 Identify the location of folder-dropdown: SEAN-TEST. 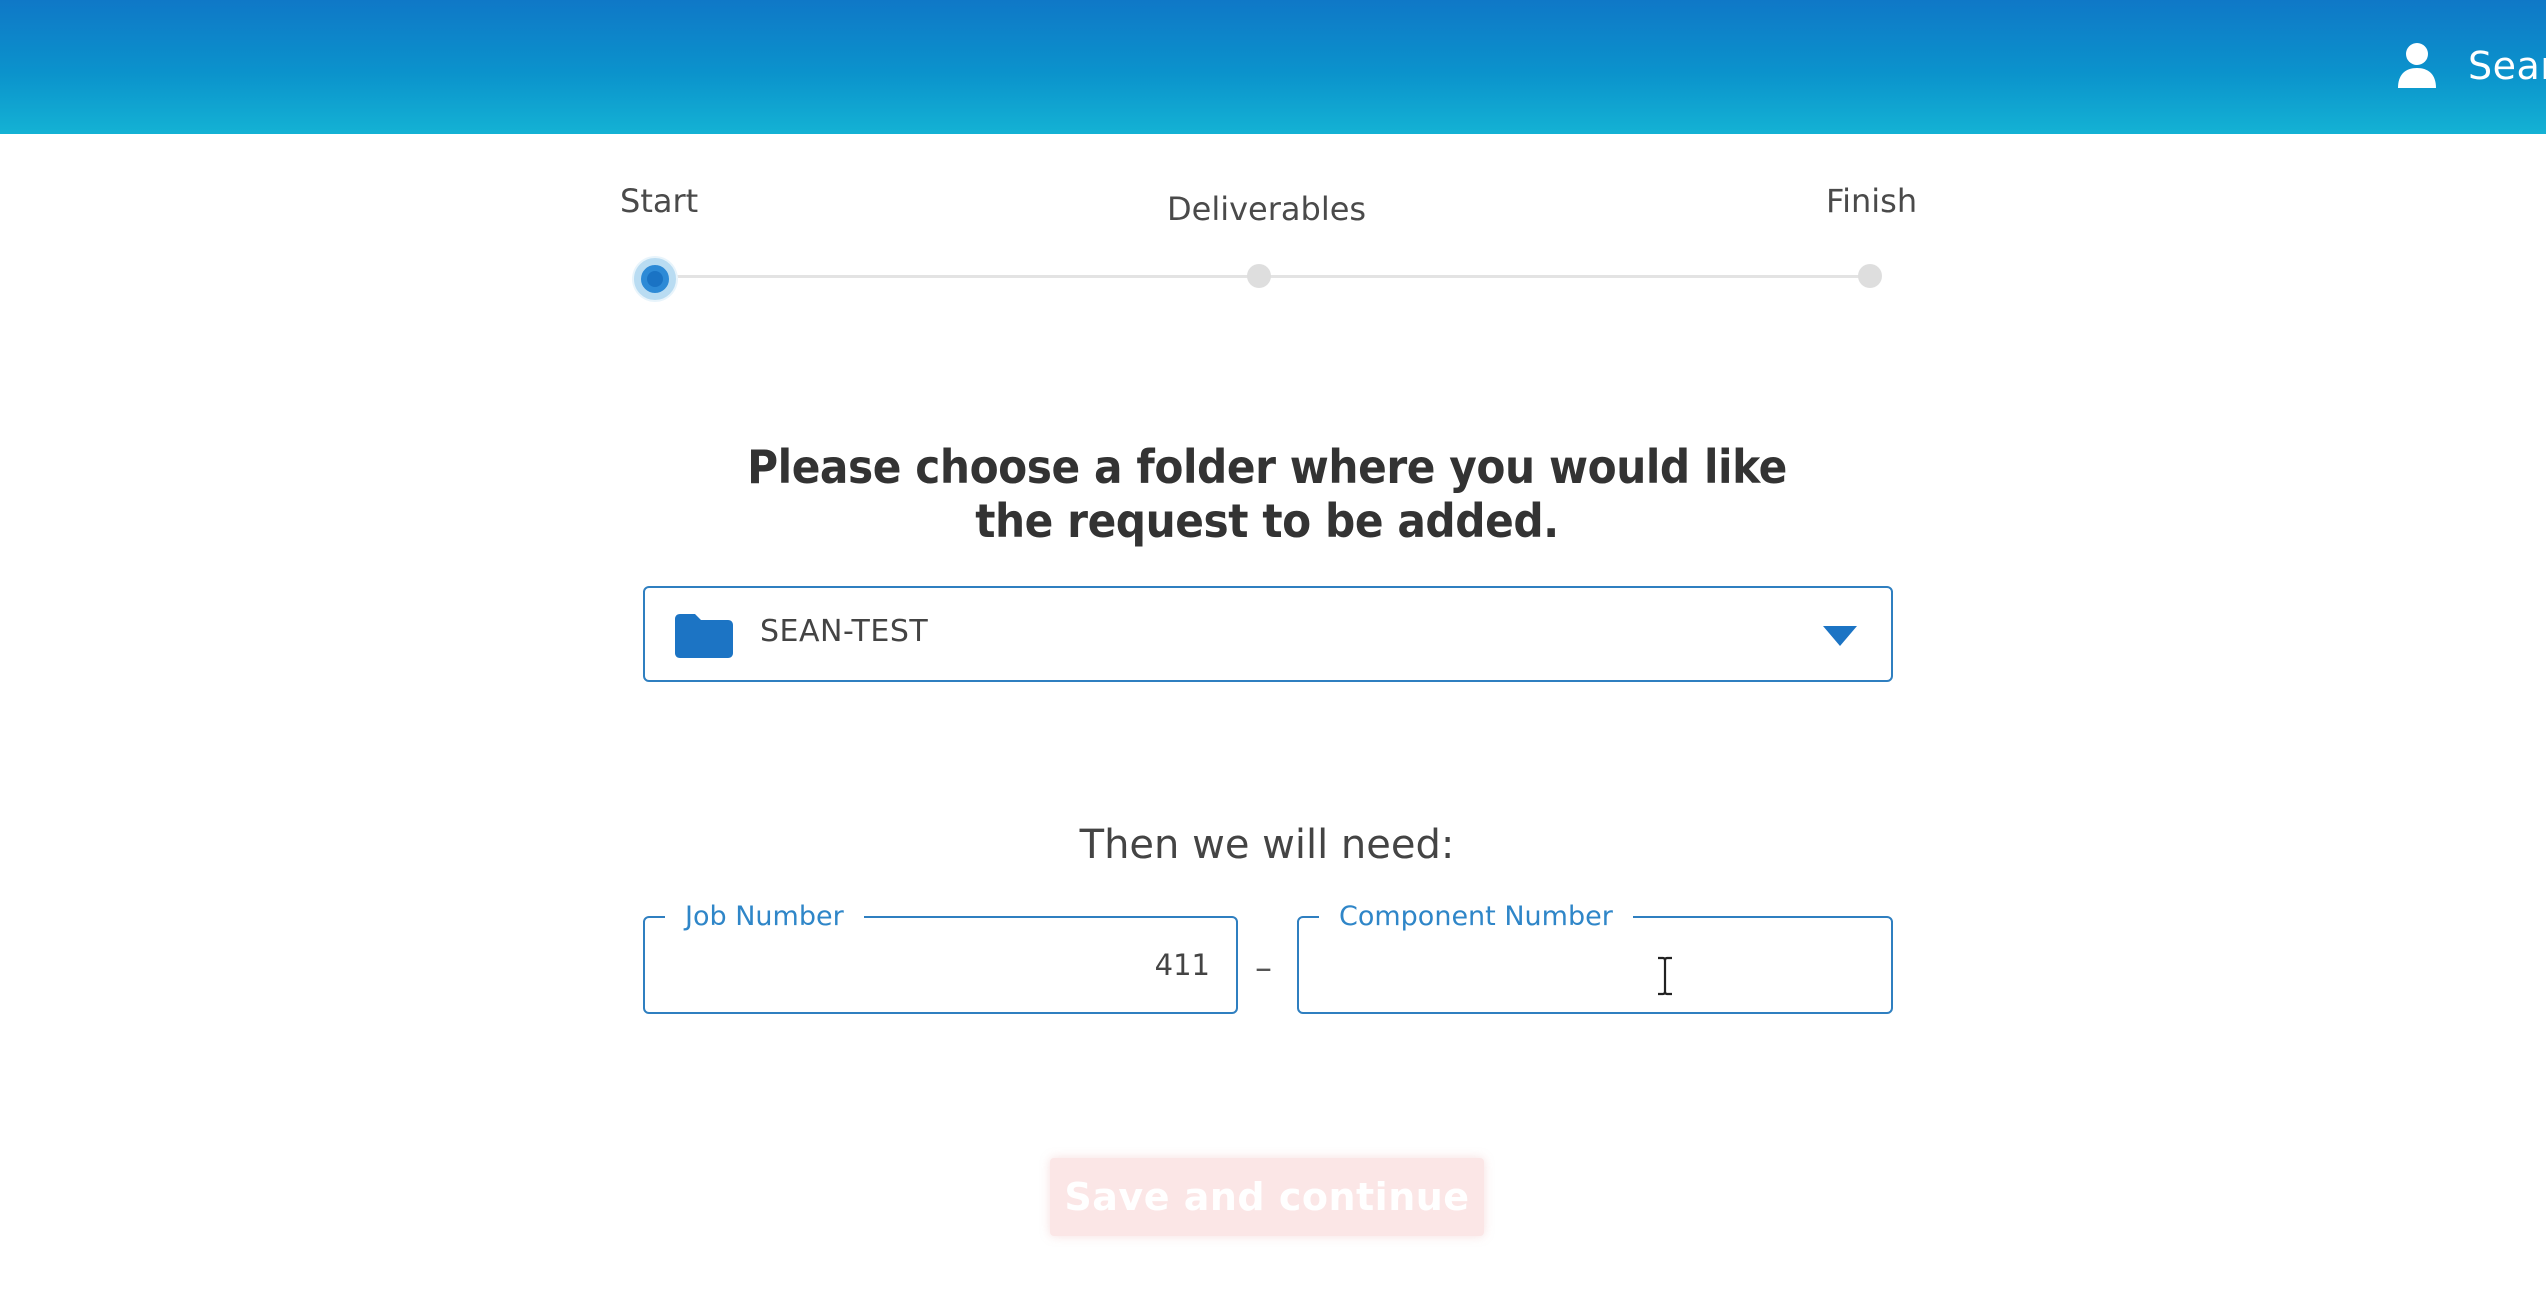
(1268, 634).